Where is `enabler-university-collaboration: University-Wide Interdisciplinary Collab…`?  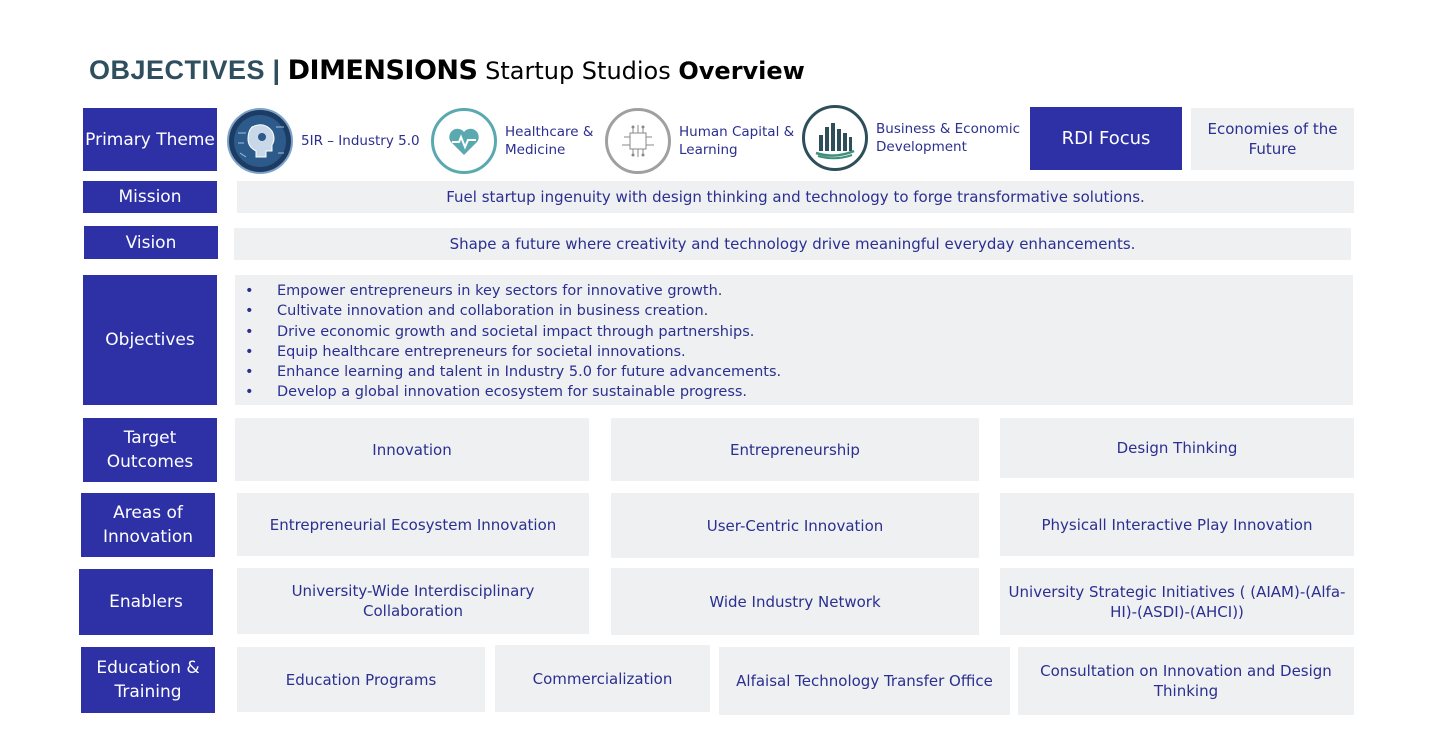
enabler-university-collaboration: University-Wide Interdisciplinary Collab… is located at coordinates (413, 601).